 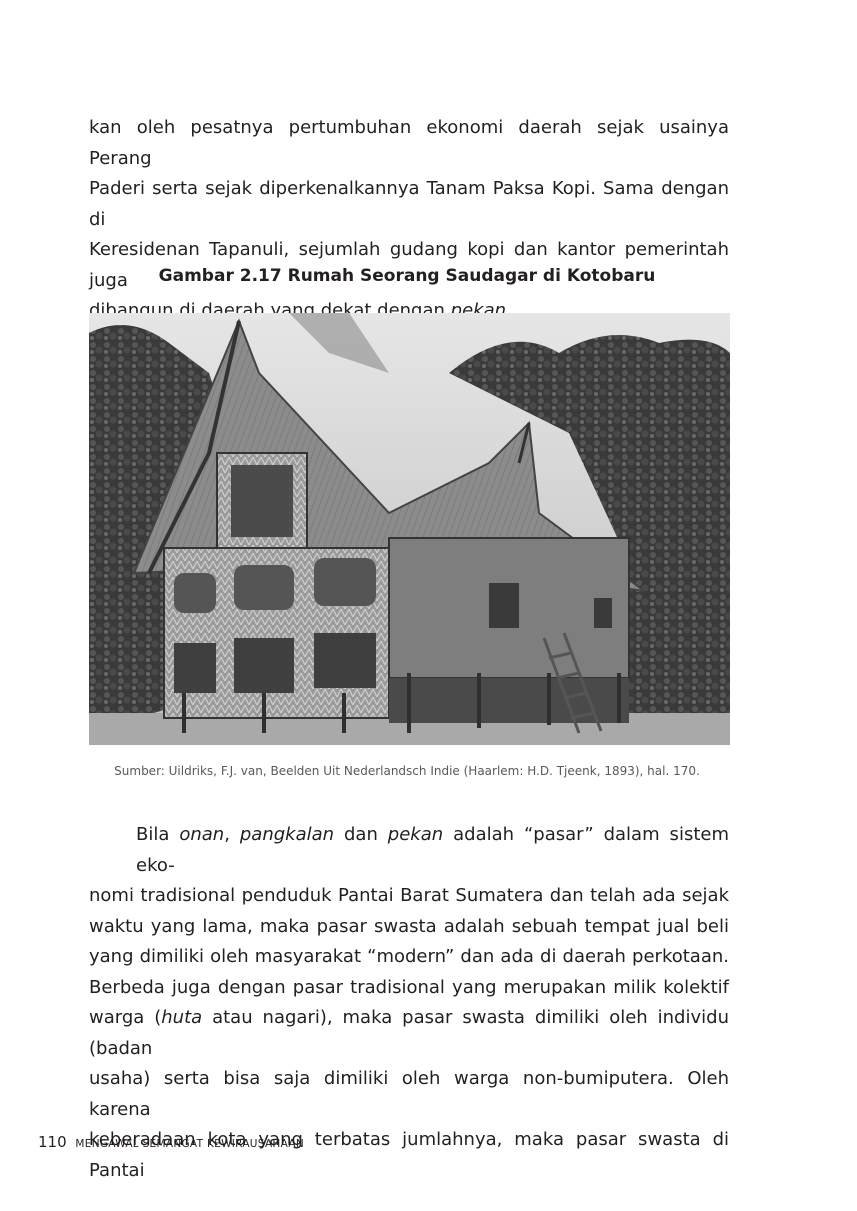 What do you see at coordinates (190, 1144) in the screenshot?
I see `running-title: MENGAWAL SEMANGAT KEWIRAUSAHAAN` at bounding box center [190, 1144].